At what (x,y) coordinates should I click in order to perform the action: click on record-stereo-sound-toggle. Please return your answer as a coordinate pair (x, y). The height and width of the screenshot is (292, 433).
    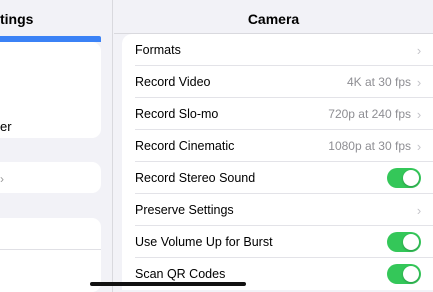
    Looking at the image, I should click on (404, 178).